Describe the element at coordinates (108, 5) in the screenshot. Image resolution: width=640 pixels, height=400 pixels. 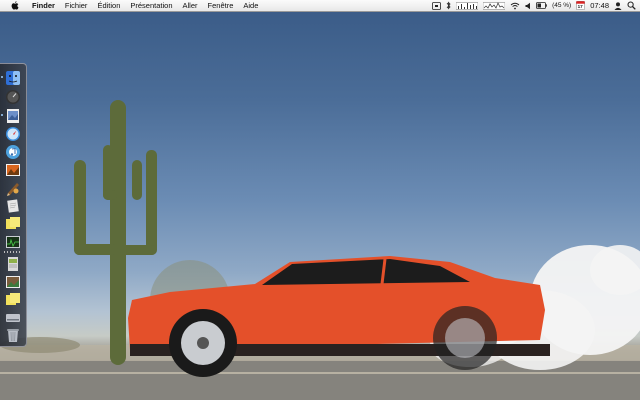
I see `menu-edition: Édition` at that location.